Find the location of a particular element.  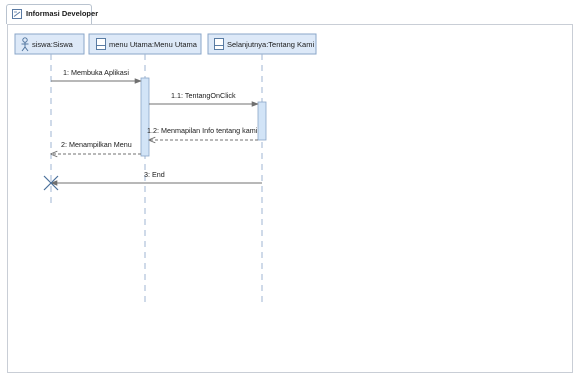

lifeline-tentang-label: Selanjutnya:Tentang Kami is located at coordinates (270, 44).